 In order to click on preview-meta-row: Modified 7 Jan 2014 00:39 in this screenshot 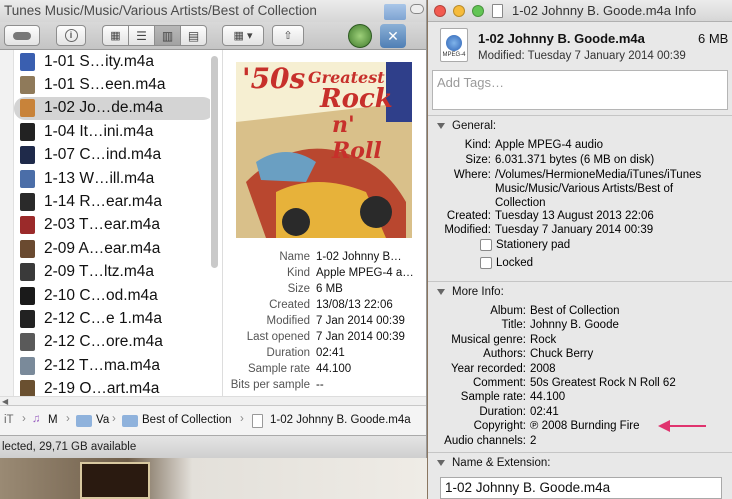, I will do `click(324, 322)`.